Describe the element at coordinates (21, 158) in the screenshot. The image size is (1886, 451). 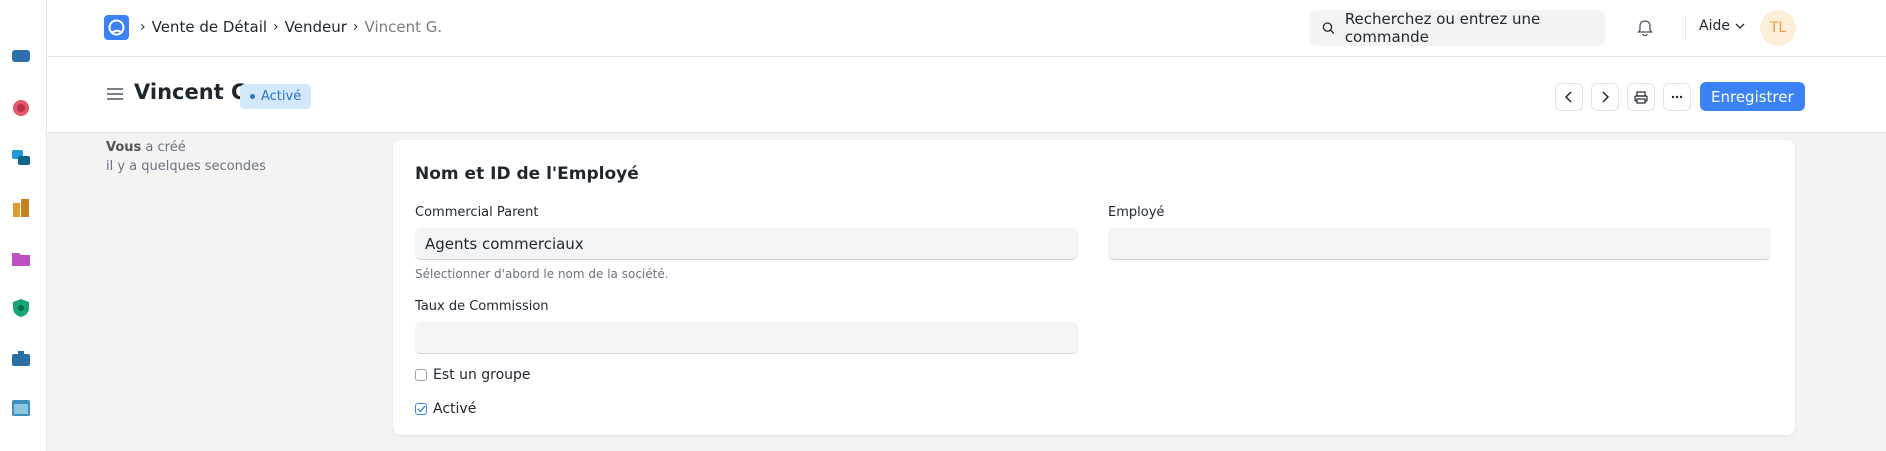
I see `chat-icon` at that location.